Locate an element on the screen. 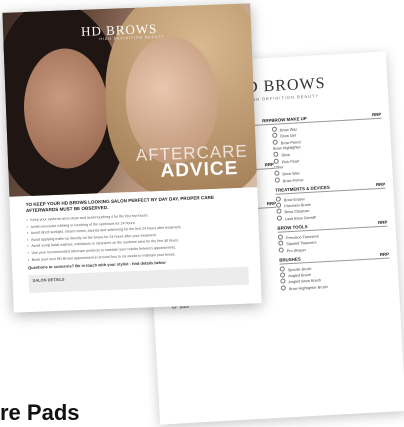 The height and width of the screenshot is (427, 404). advice-heading: ADVICE is located at coordinates (199, 169).